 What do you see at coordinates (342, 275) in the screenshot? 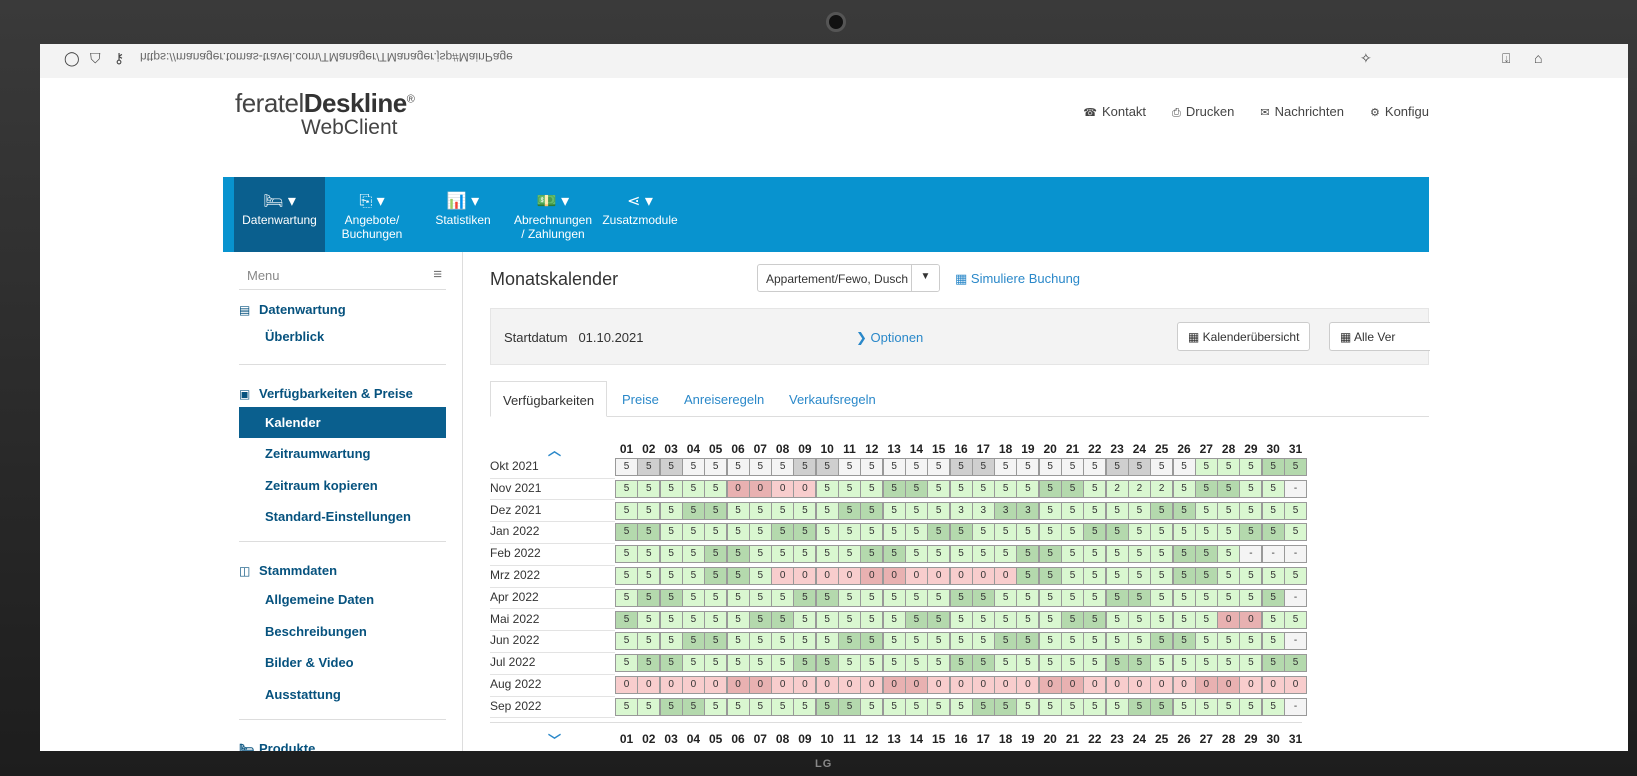
I see `menu-header: Menu ≡` at bounding box center [342, 275].